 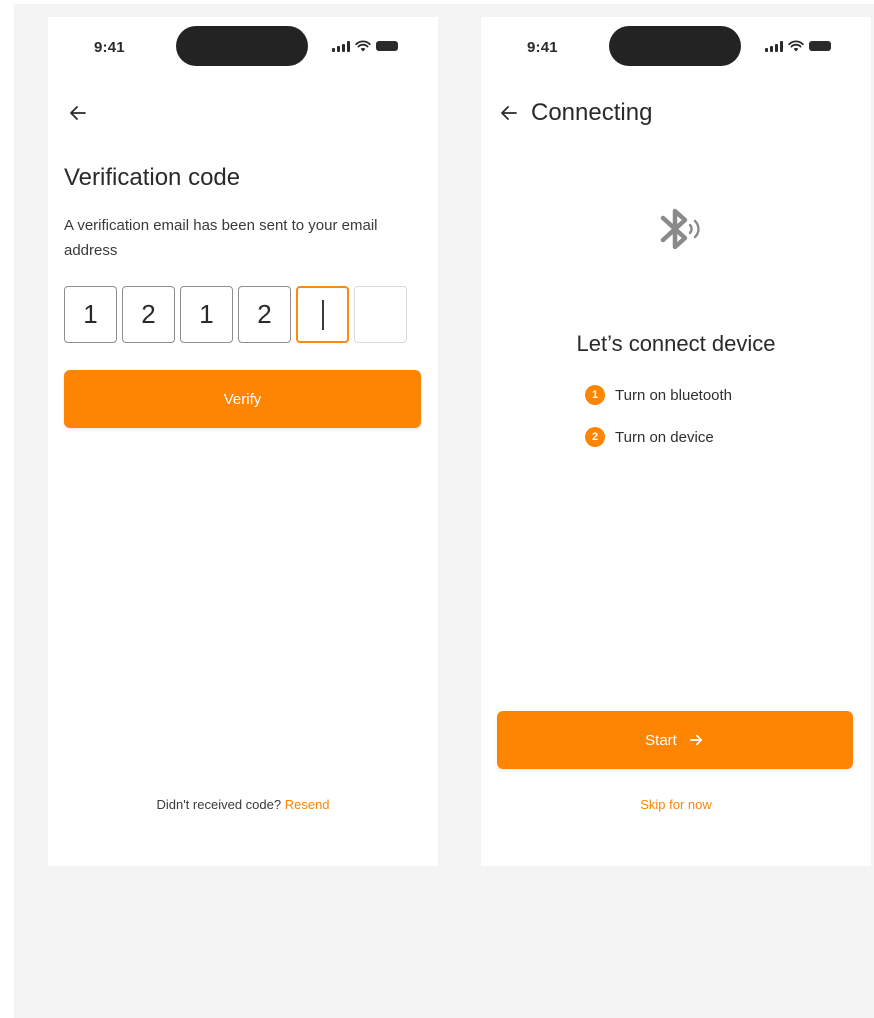 I want to click on verify-button: Verify, so click(x=242, y=399).